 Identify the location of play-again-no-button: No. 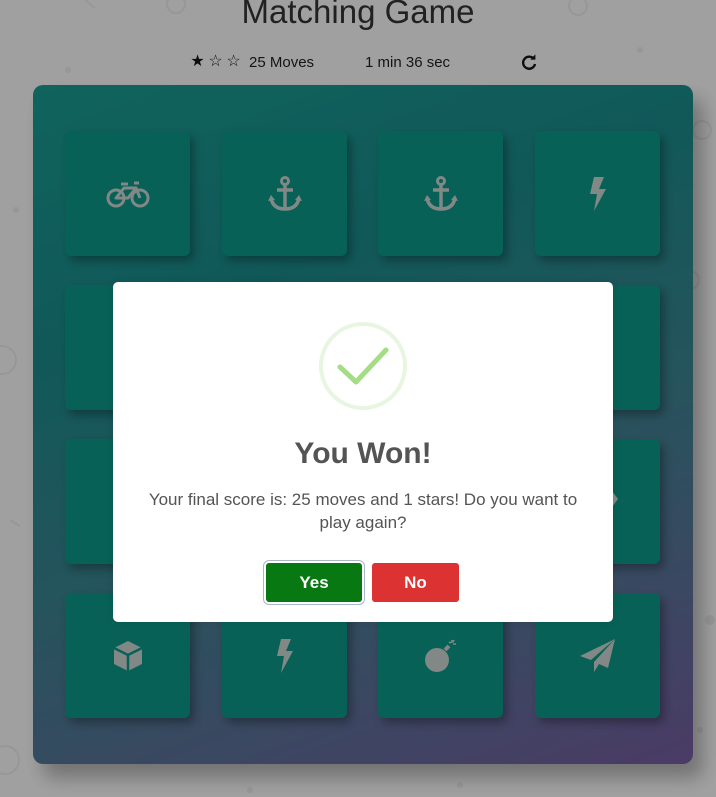
(415, 582).